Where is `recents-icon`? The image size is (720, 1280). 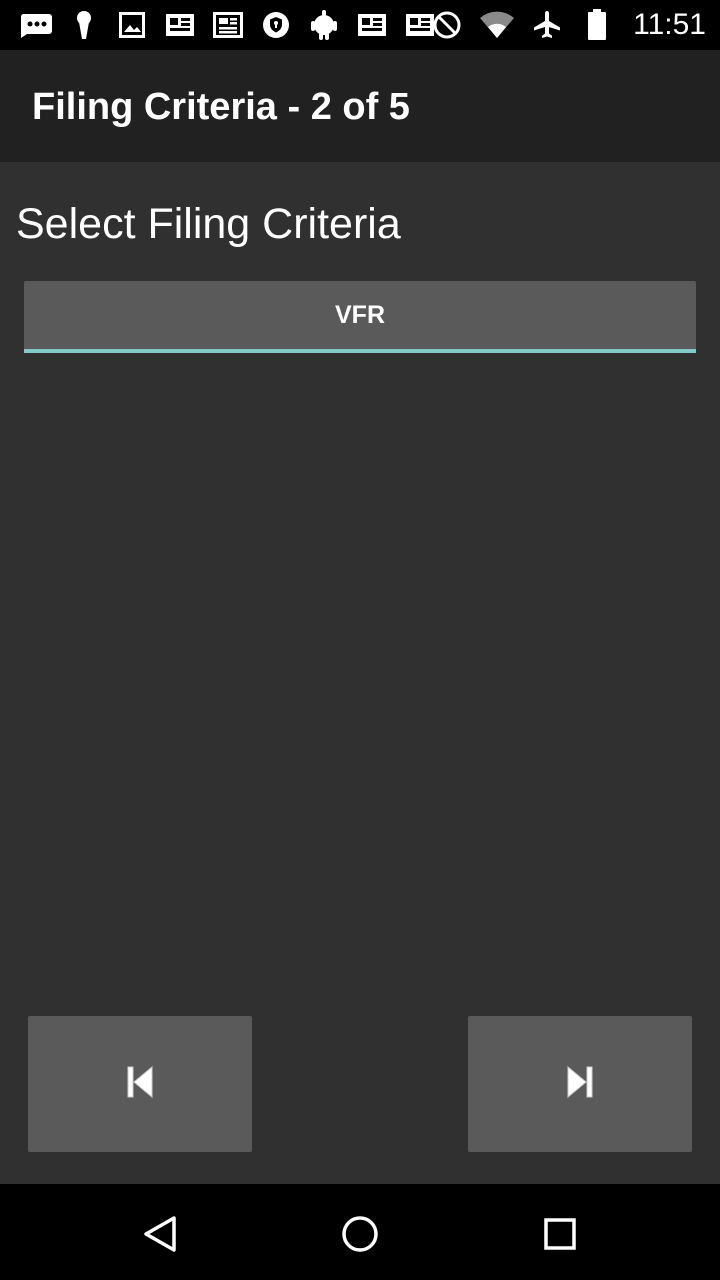
recents-icon is located at coordinates (560, 1234).